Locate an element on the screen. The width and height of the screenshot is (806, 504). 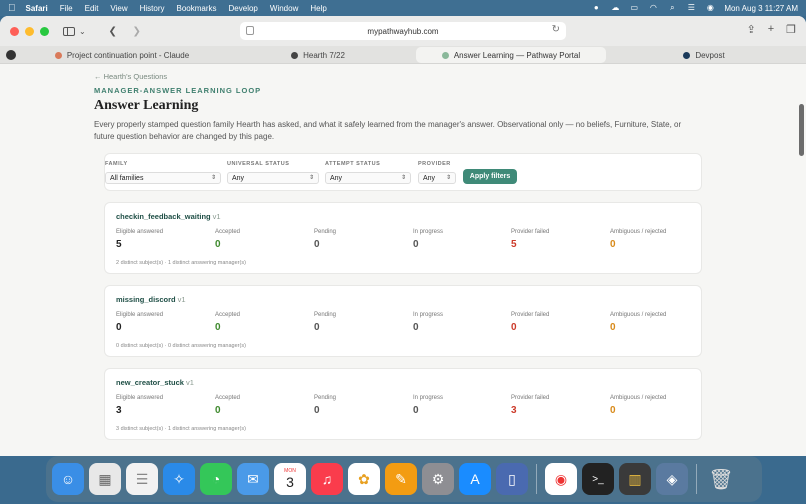
menu-bookmarks: Bookmarks is located at coordinates (197, 8).